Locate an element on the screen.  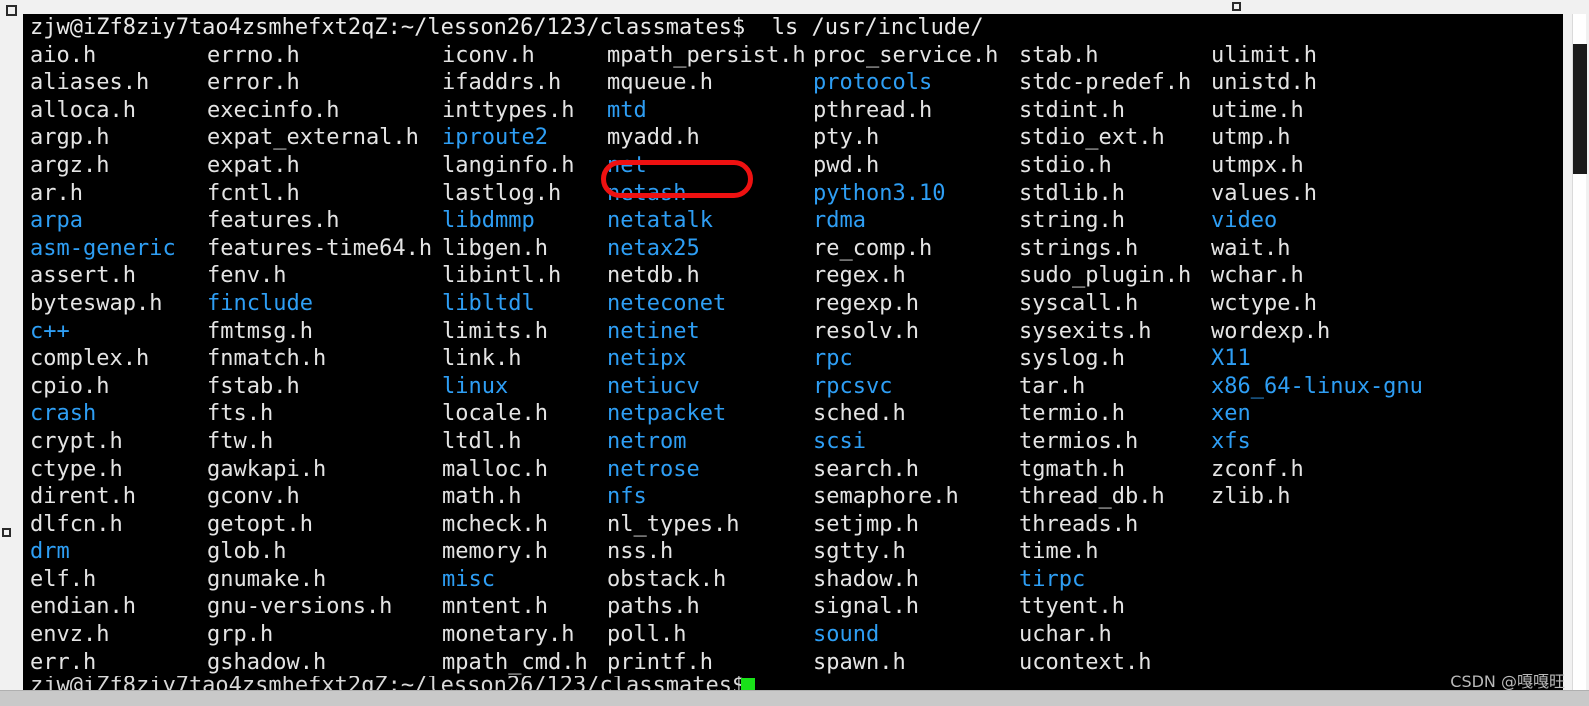
ls-entry: xen is located at coordinates (1231, 414).